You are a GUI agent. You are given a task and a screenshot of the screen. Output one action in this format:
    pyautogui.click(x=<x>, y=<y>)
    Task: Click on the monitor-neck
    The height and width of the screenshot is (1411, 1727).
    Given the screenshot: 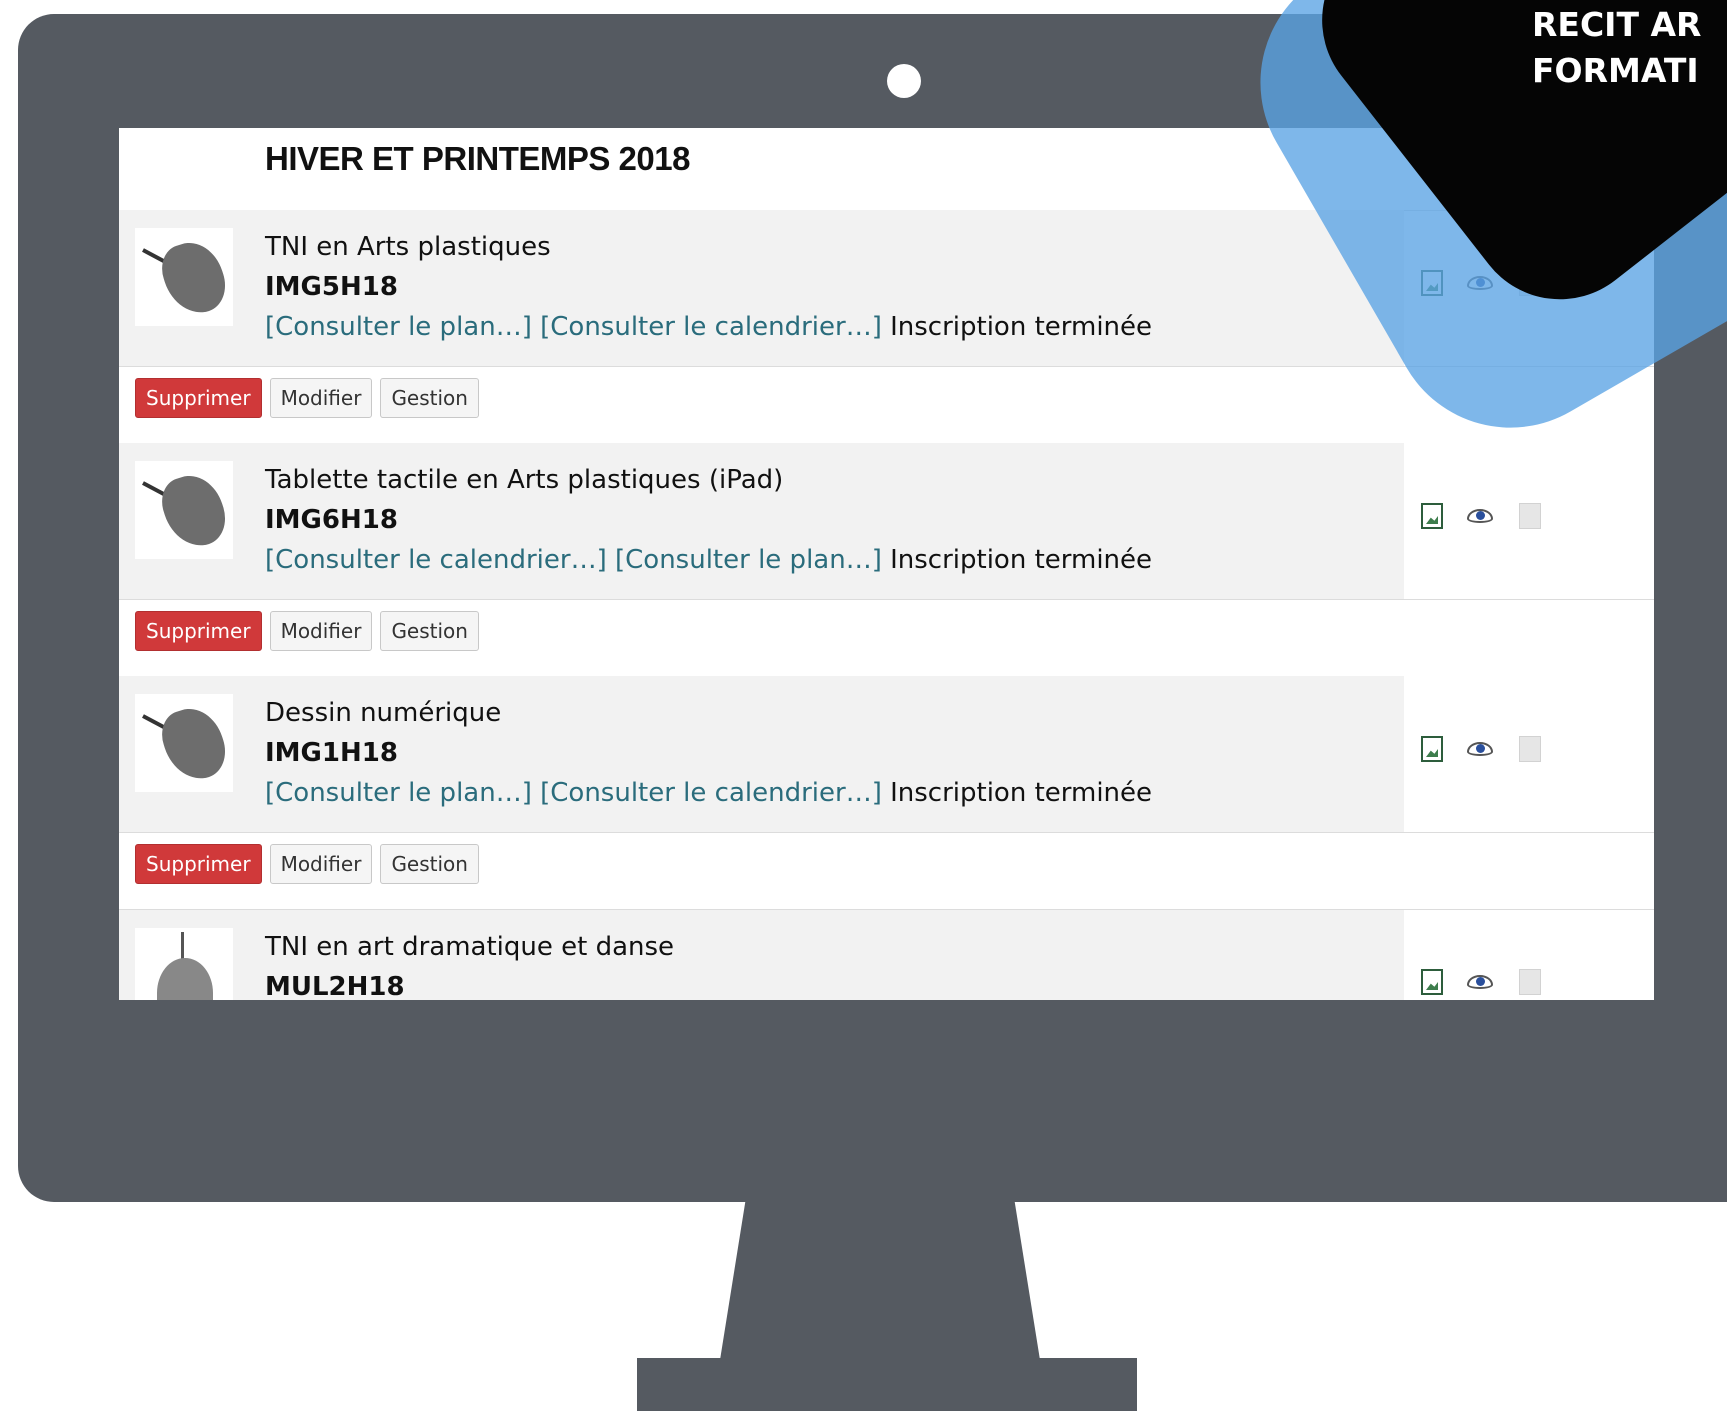 What is the action you would take?
    pyautogui.click(x=880, y=1280)
    